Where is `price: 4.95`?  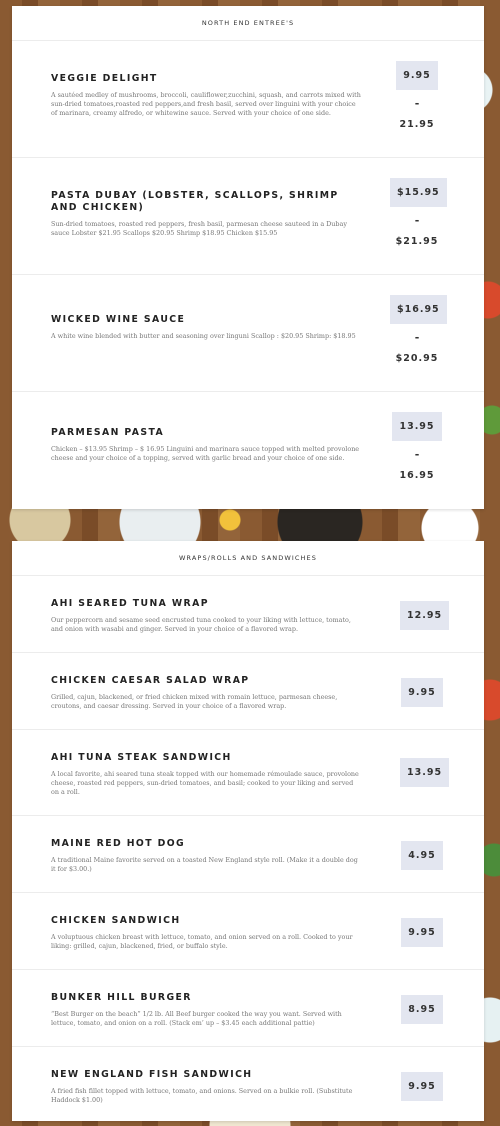
price: 4.95 is located at coordinates (422, 855).